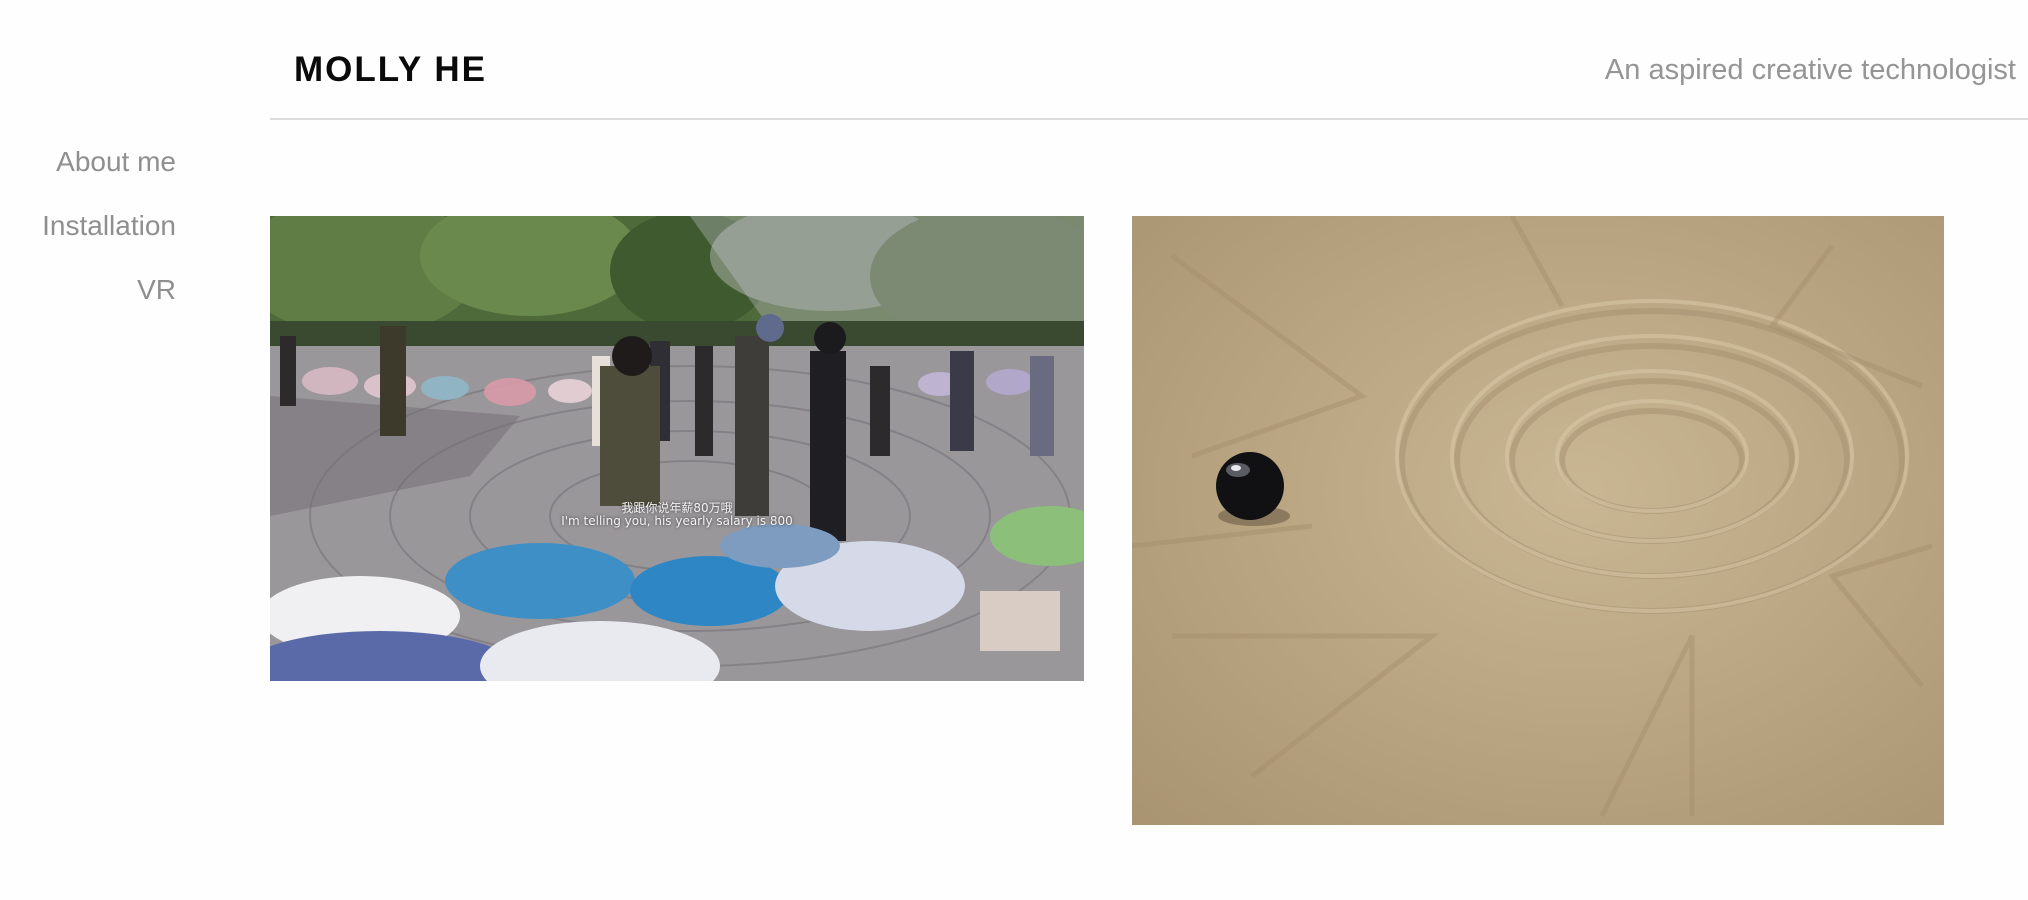  What do you see at coordinates (390, 70) in the screenshot?
I see `site-title-link: MOLLY HE` at bounding box center [390, 70].